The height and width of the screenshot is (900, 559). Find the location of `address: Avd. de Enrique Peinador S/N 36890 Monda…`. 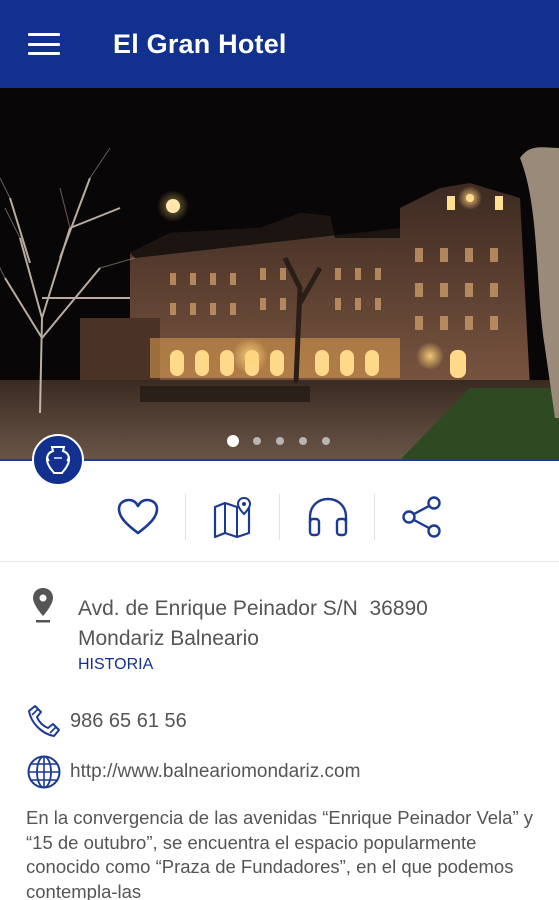

address: Avd. de Enrique Peinador S/N 36890 Monda… is located at coordinates (313, 624).